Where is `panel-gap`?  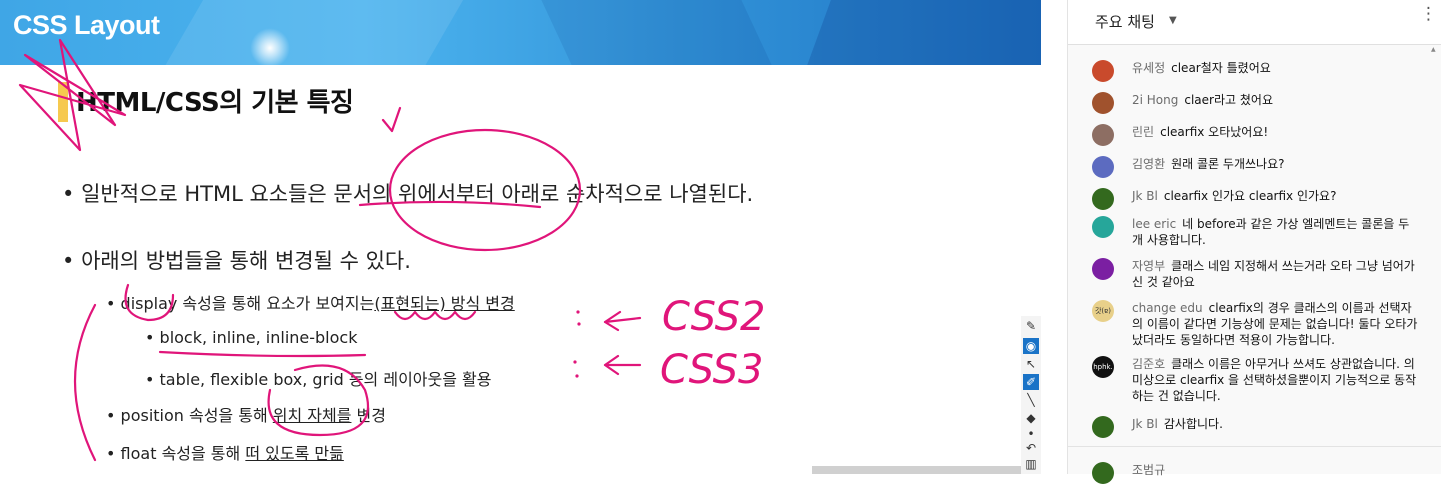
panel-gap is located at coordinates (1054, 237).